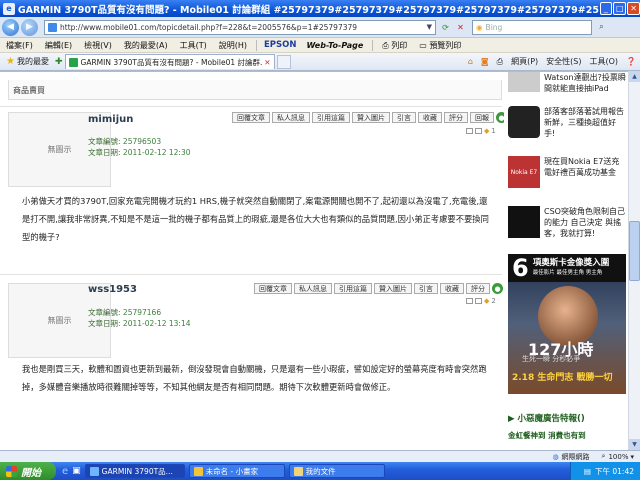  Describe the element at coordinates (631, 61) in the screenshot. I see `help-icon: ❓` at that location.